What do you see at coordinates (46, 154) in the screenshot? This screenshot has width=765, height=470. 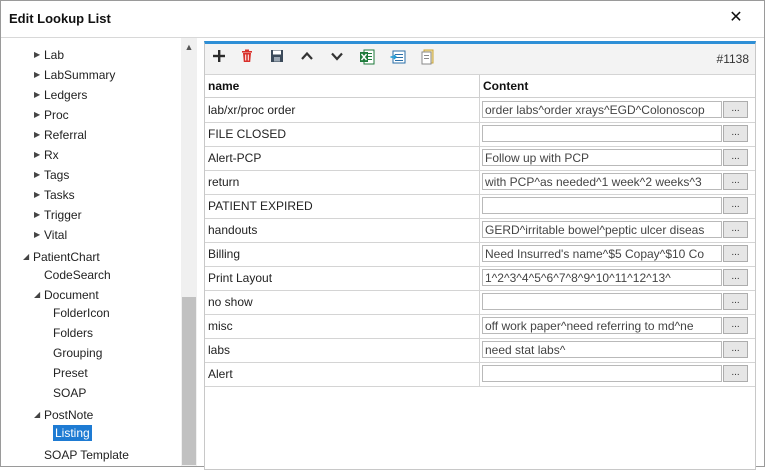 I see `tree-item: ▶ Rx` at bounding box center [46, 154].